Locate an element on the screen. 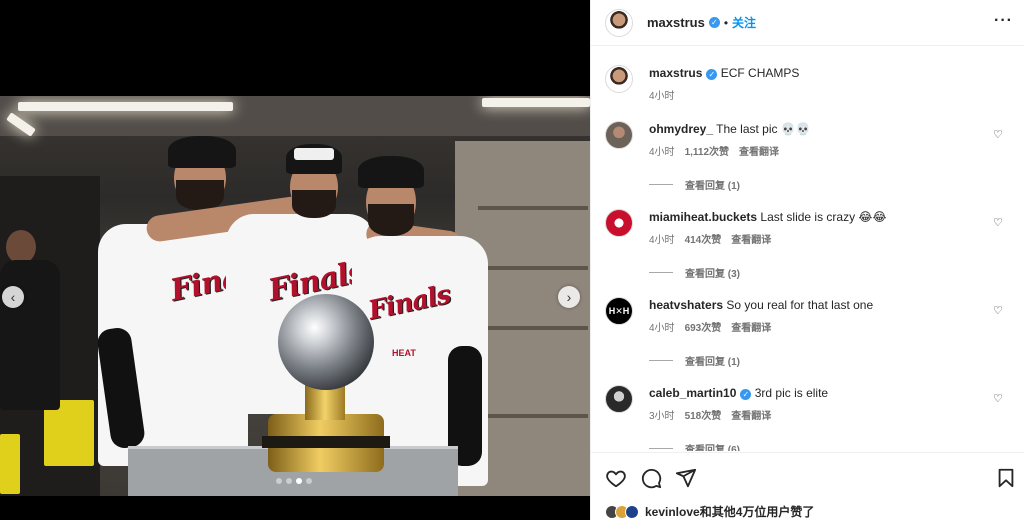  caption-text: ECF CHAMPS is located at coordinates (760, 73).